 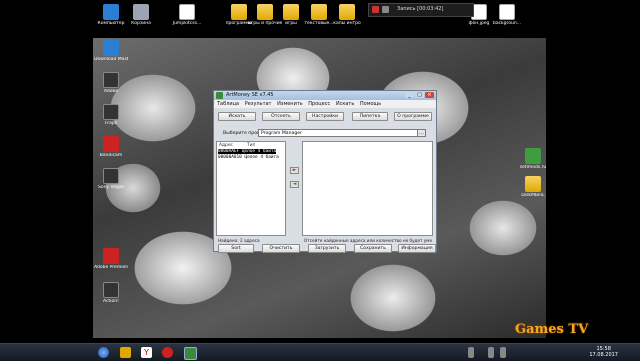 I want to click on minimize-button: _, so click(x=409, y=95).